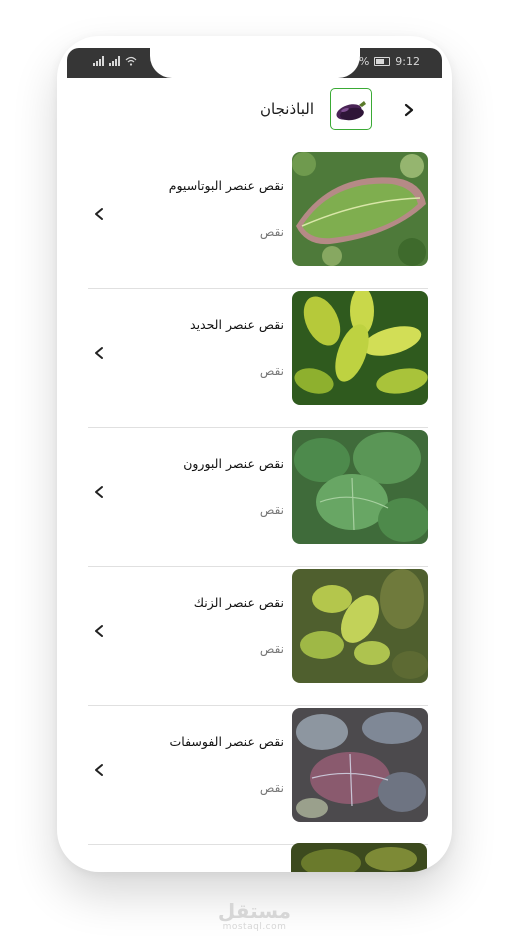 The image size is (509, 949). Describe the element at coordinates (364, 61) in the screenshot. I see `battery-percent: %` at that location.